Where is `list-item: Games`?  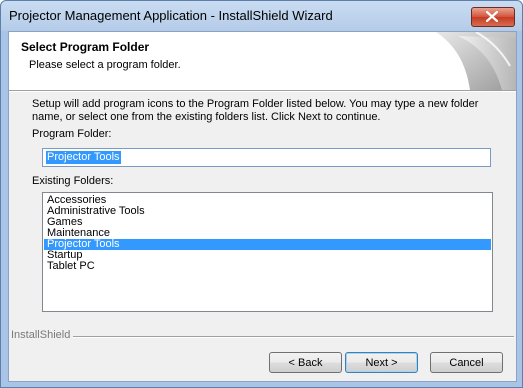
list-item: Games is located at coordinates (267, 222).